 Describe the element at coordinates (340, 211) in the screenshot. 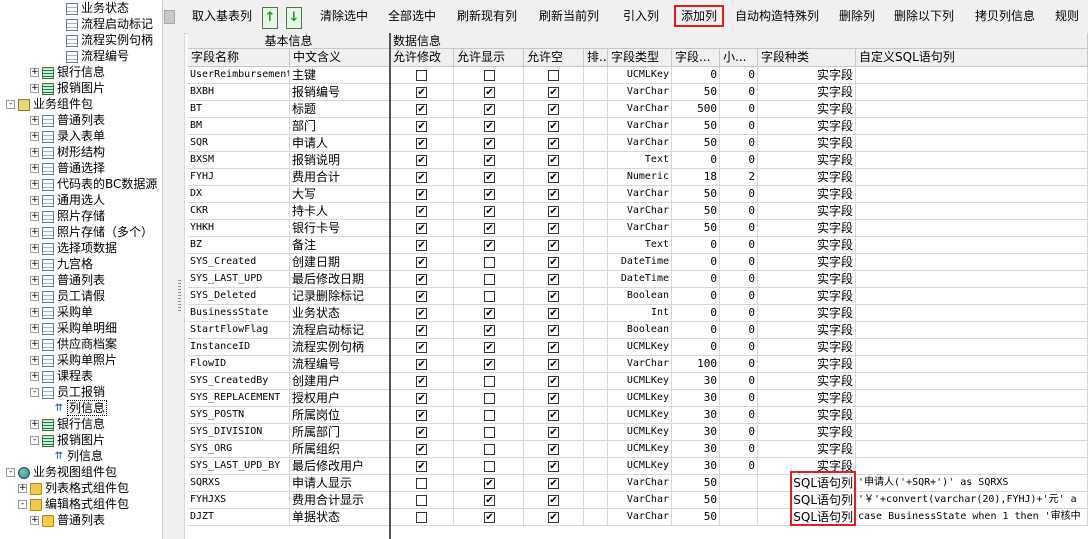

I see `chinese-meaning-cell: 持卡人` at that location.